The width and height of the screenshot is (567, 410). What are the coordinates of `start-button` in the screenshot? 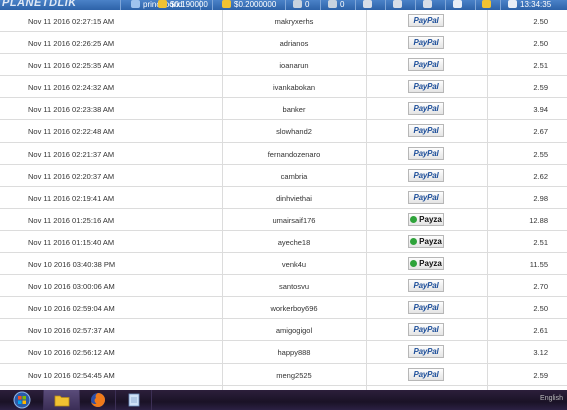 It's located at (22, 400).